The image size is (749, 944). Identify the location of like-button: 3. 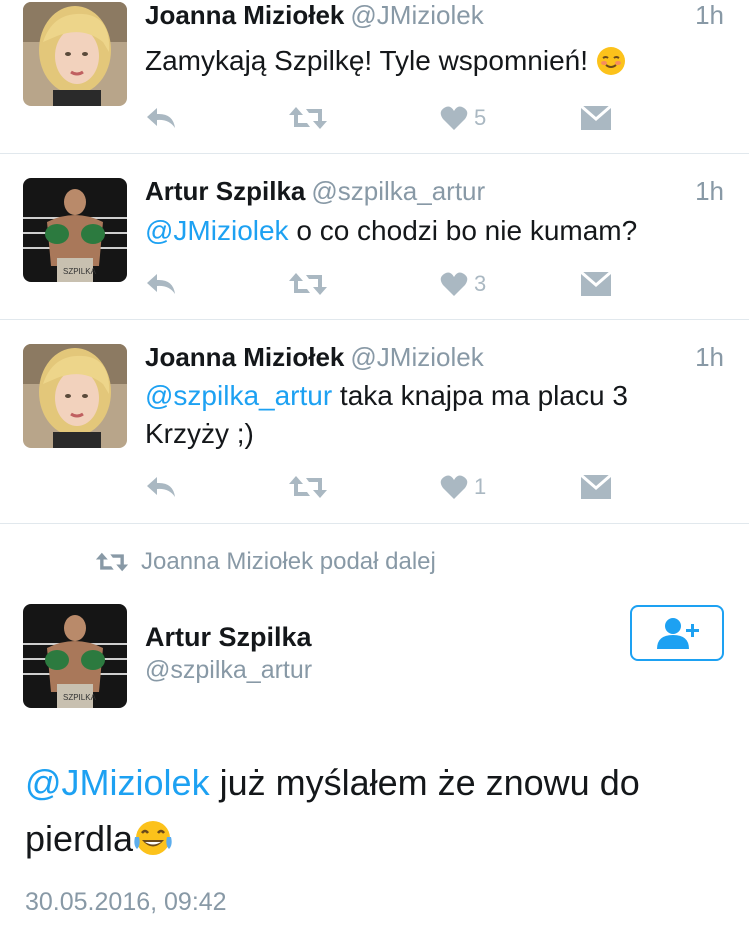
(463, 284).